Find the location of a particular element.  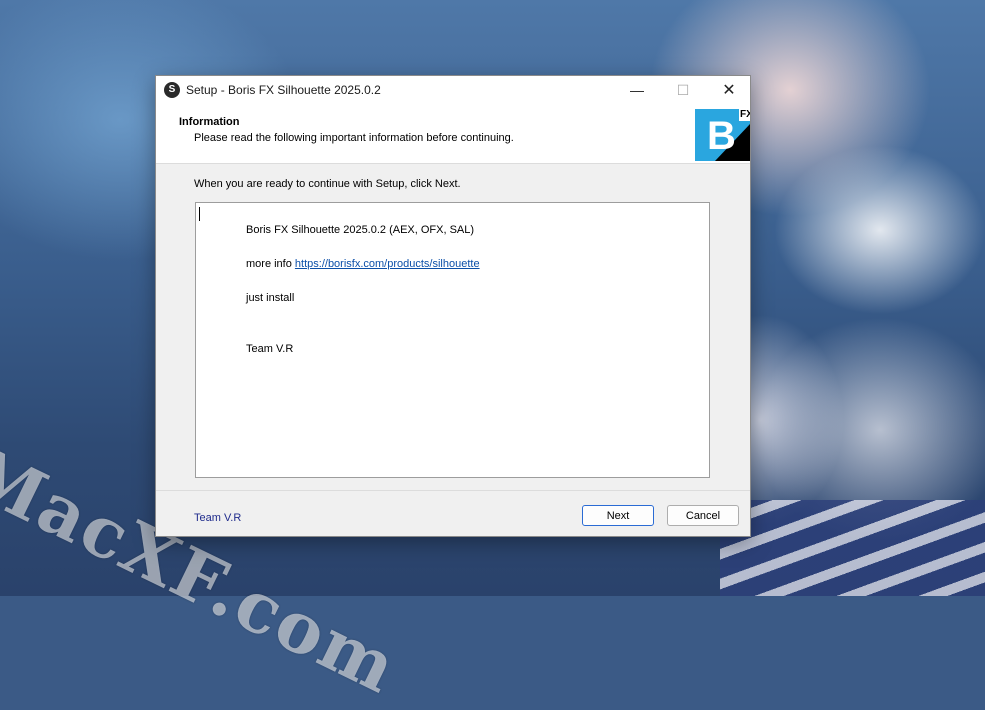

logo-badge: FX is located at coordinates (744, 115).